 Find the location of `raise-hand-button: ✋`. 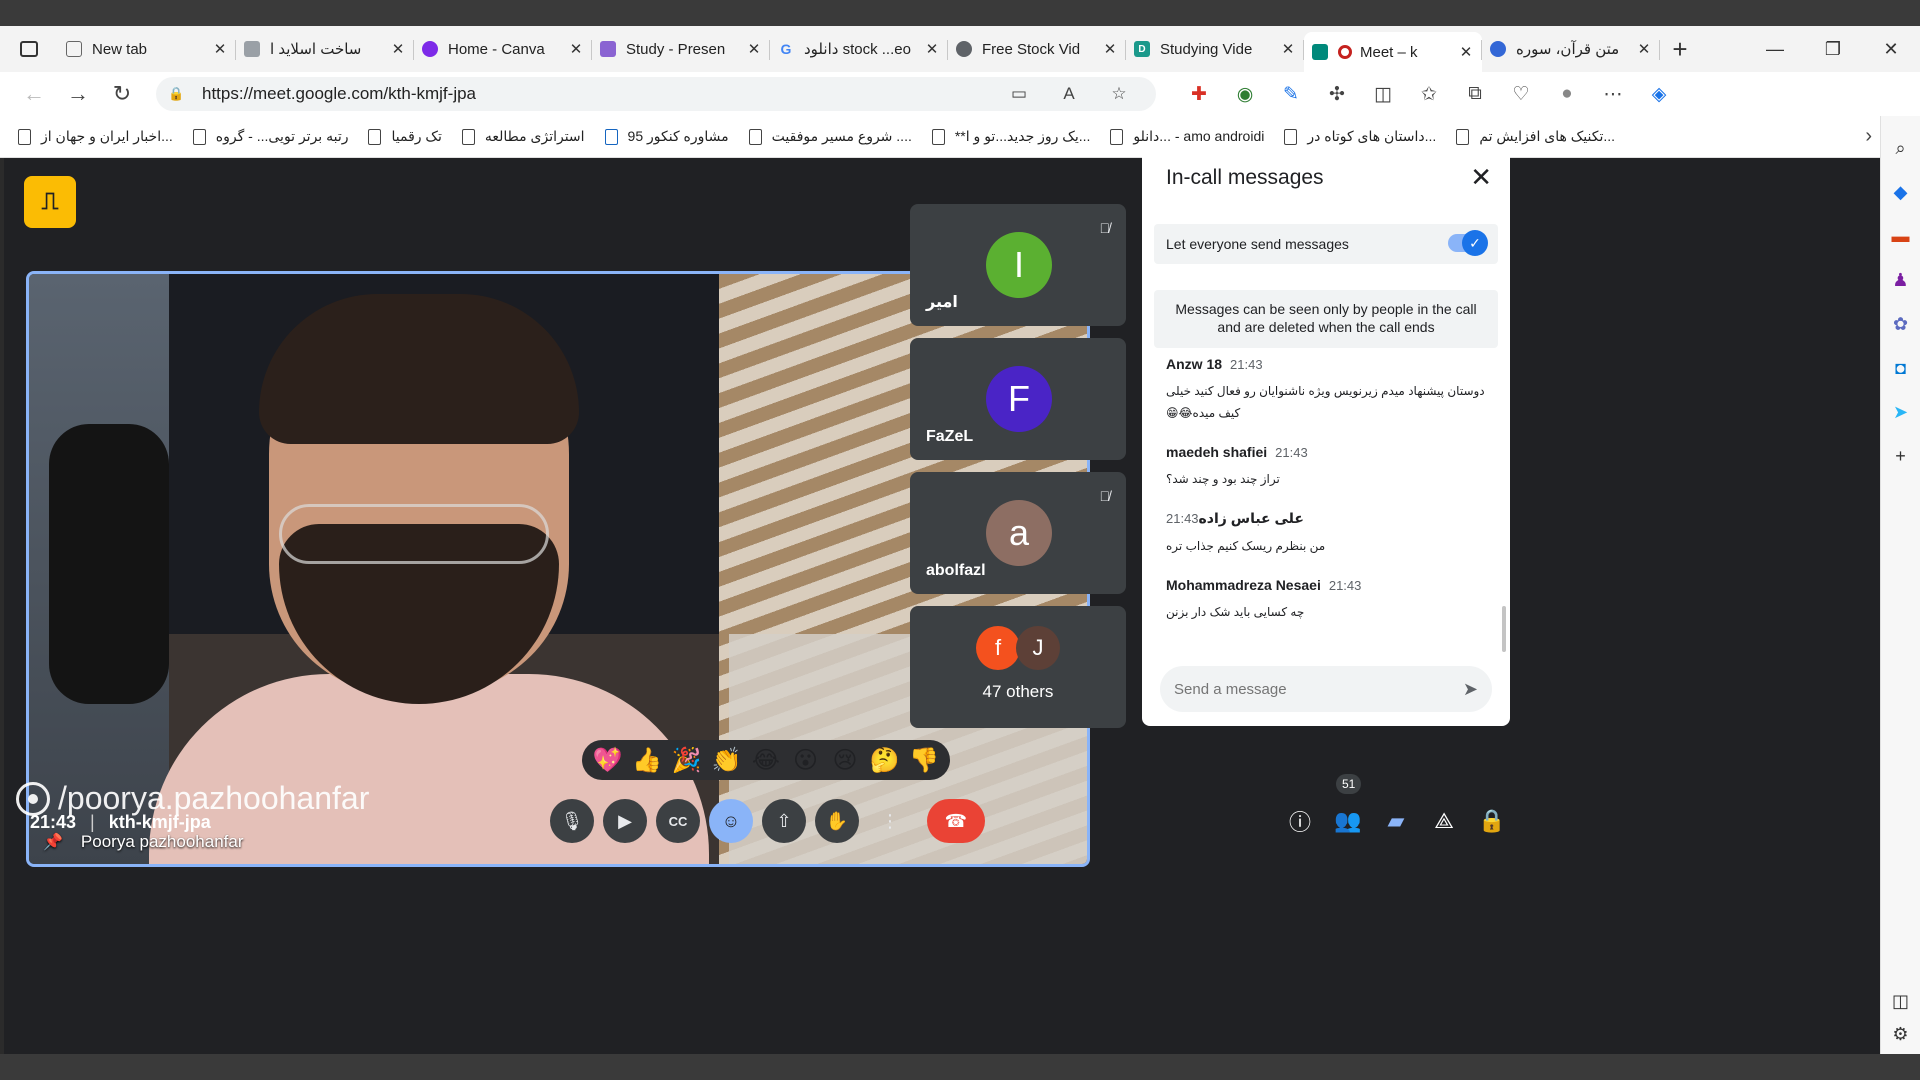

raise-hand-button: ✋ is located at coordinates (837, 821).